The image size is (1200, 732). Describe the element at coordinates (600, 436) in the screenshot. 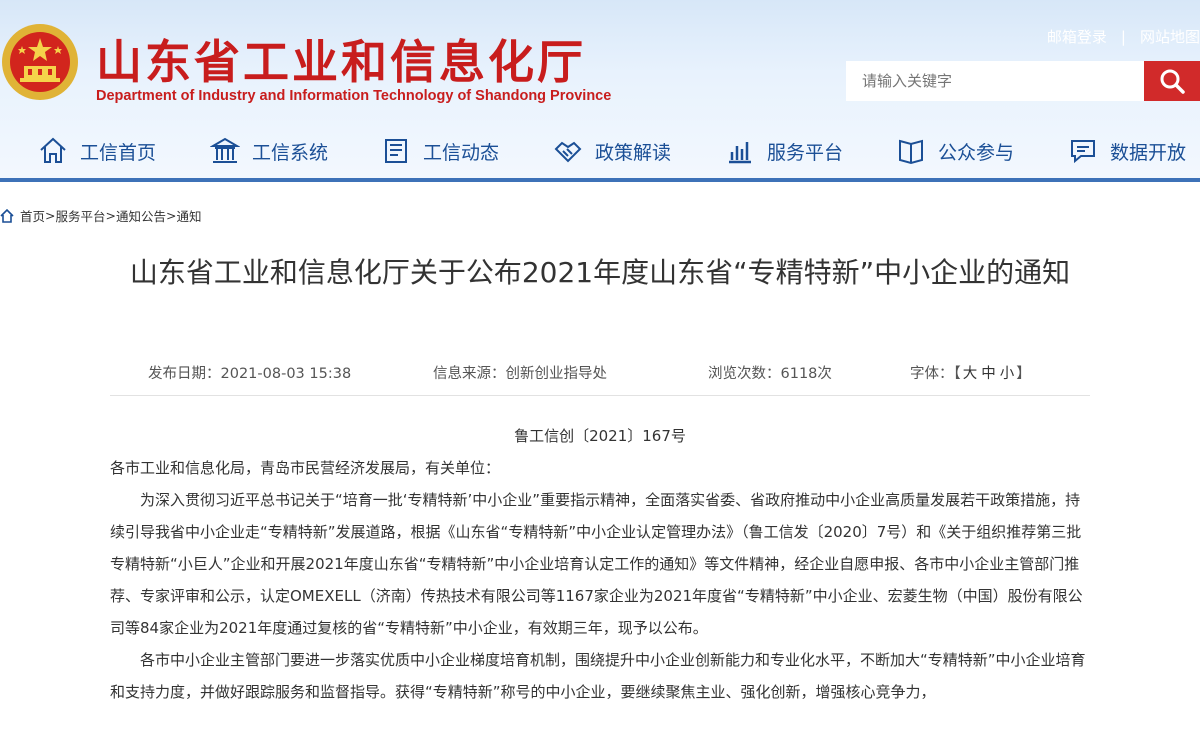

I see `document-number: 鲁工信创〔2021〕167号` at that location.